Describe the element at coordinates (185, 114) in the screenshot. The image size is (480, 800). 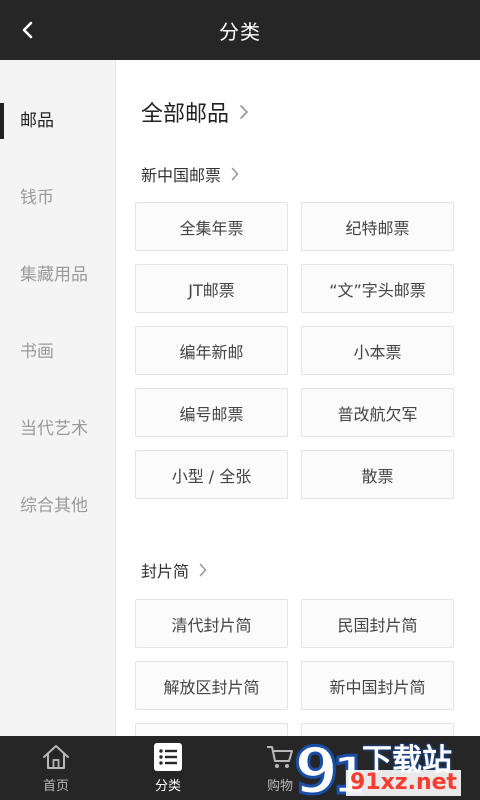
I see `all-stamps-label: 全部邮品` at that location.